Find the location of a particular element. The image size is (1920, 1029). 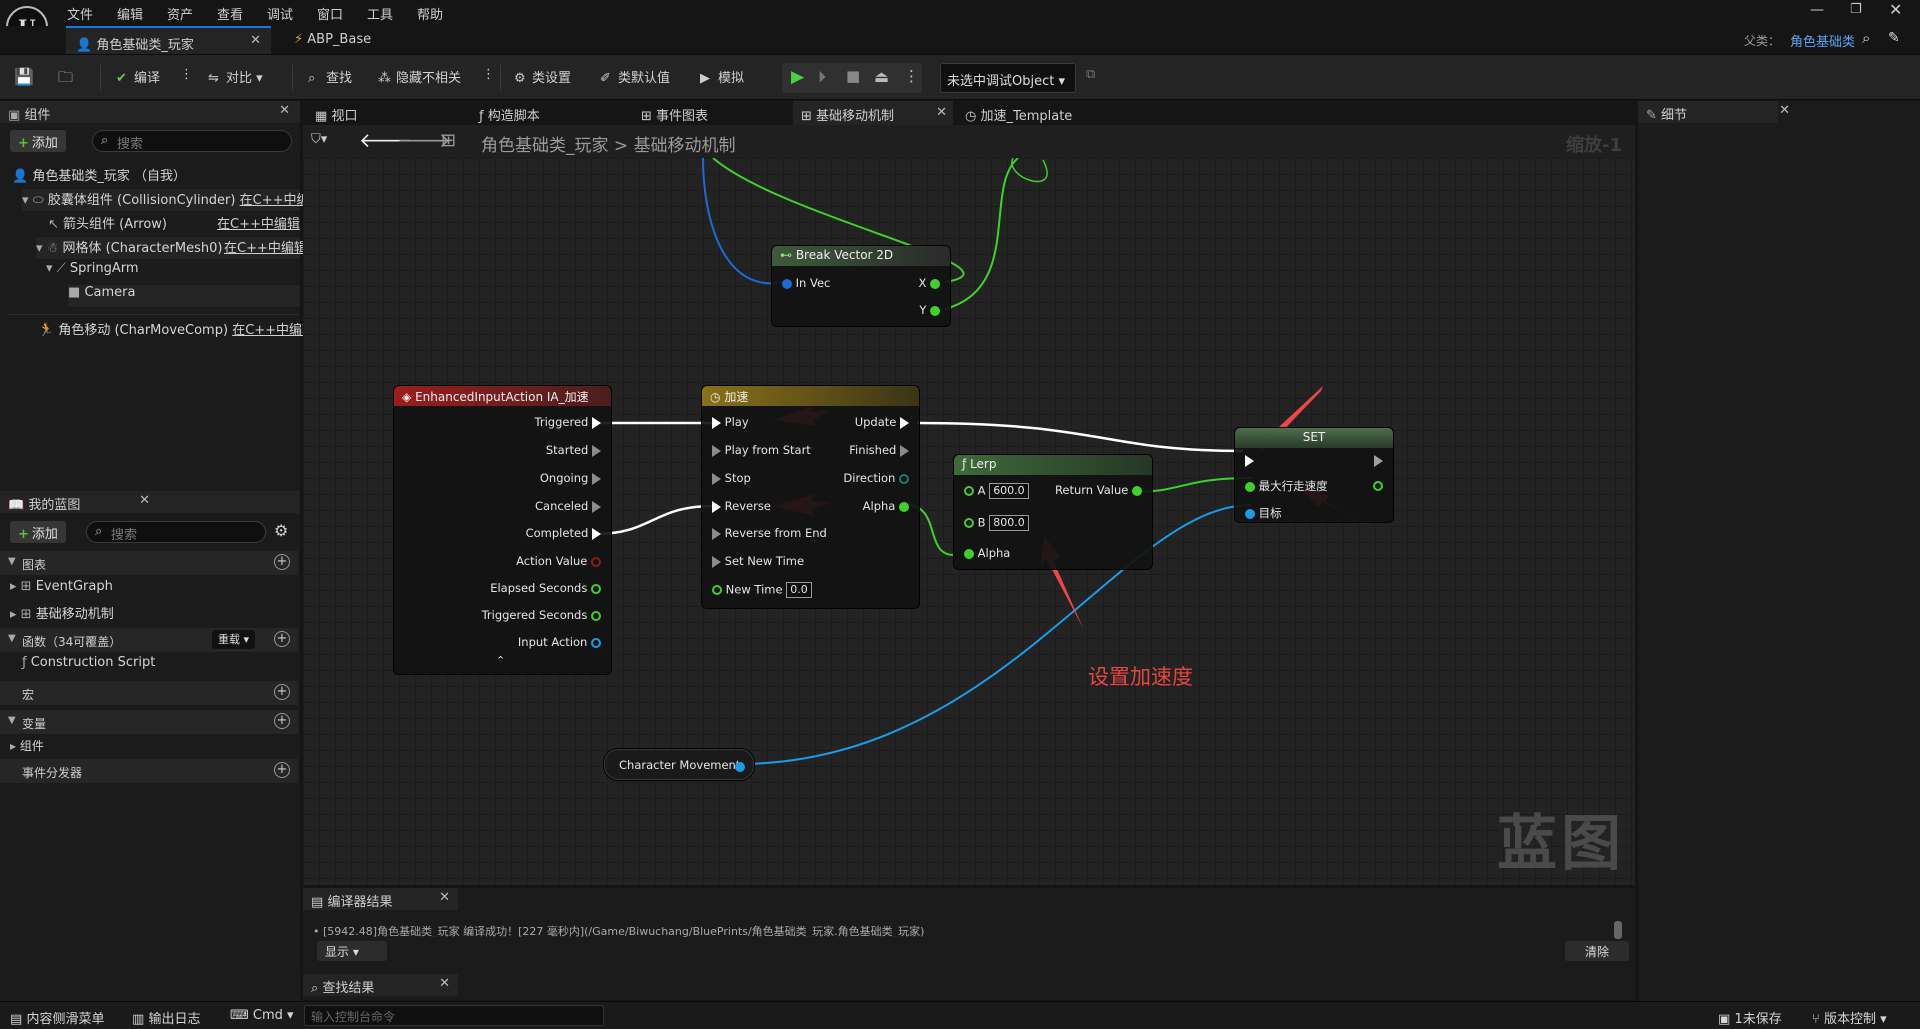

add-function-icon: + is located at coordinates (282, 639).